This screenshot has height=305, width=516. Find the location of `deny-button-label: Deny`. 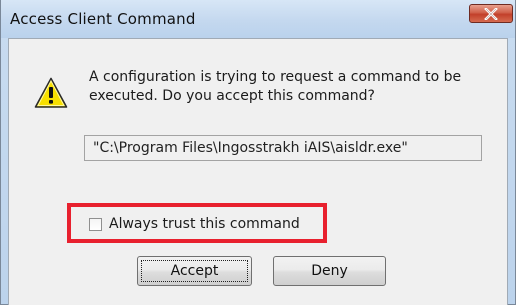

deny-button-label: Deny is located at coordinates (329, 271).